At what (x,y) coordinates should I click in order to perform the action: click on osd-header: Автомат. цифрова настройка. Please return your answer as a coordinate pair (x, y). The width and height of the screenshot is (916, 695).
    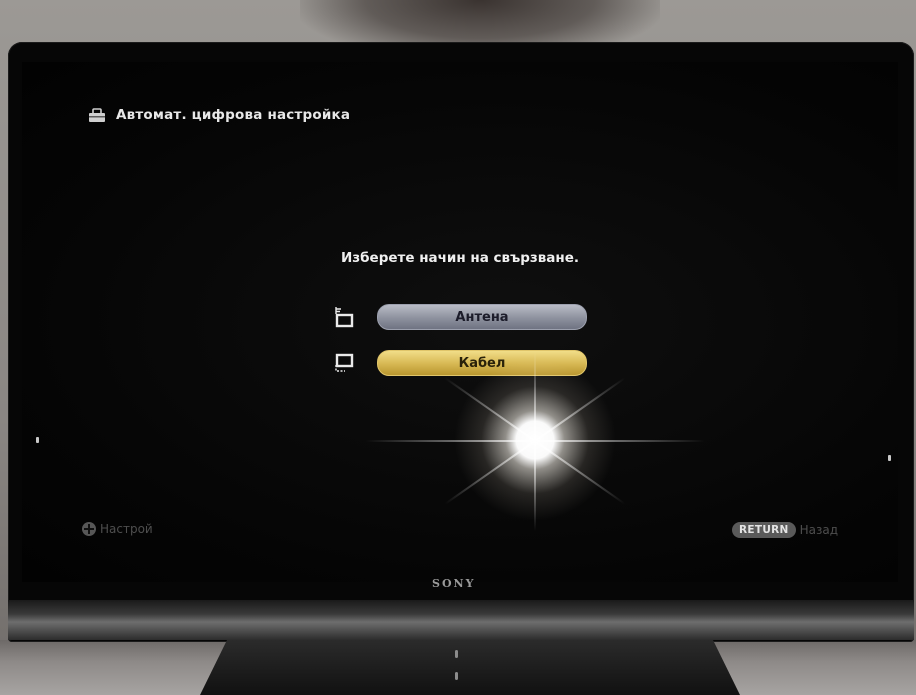
    Looking at the image, I should click on (219, 115).